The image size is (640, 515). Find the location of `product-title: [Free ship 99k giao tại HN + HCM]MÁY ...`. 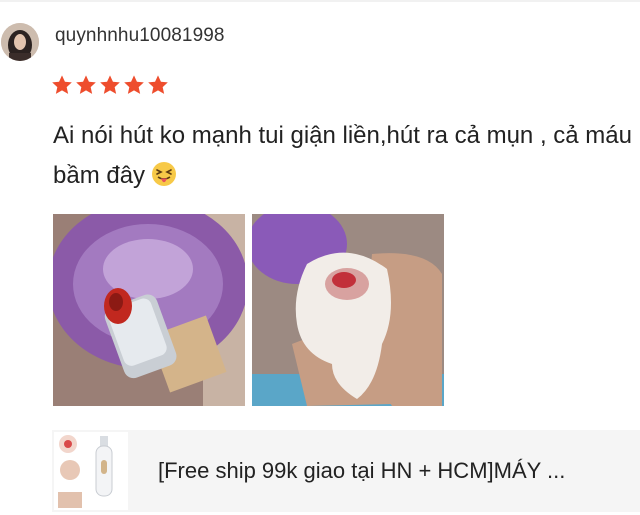

product-title: [Free ship 99k giao tại HN + HCM]MÁY ... is located at coordinates (393, 471).